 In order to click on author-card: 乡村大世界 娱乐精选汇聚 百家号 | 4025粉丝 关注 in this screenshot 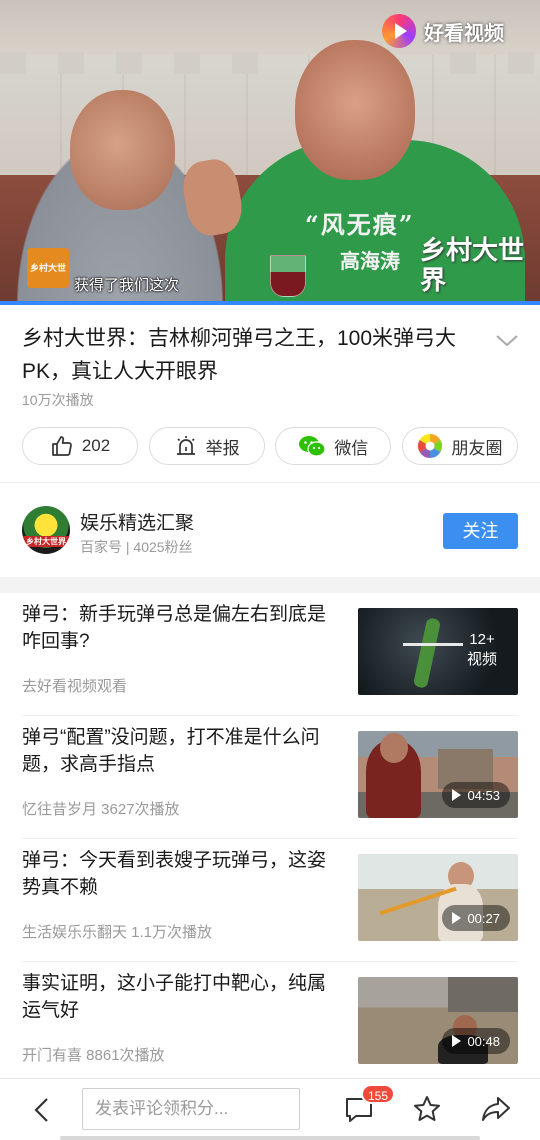, I will do `click(270, 532)`.